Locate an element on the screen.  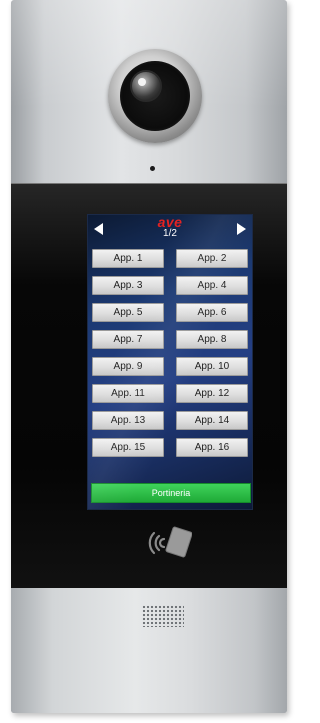
arrow-right-icon is located at coordinates (241, 229).